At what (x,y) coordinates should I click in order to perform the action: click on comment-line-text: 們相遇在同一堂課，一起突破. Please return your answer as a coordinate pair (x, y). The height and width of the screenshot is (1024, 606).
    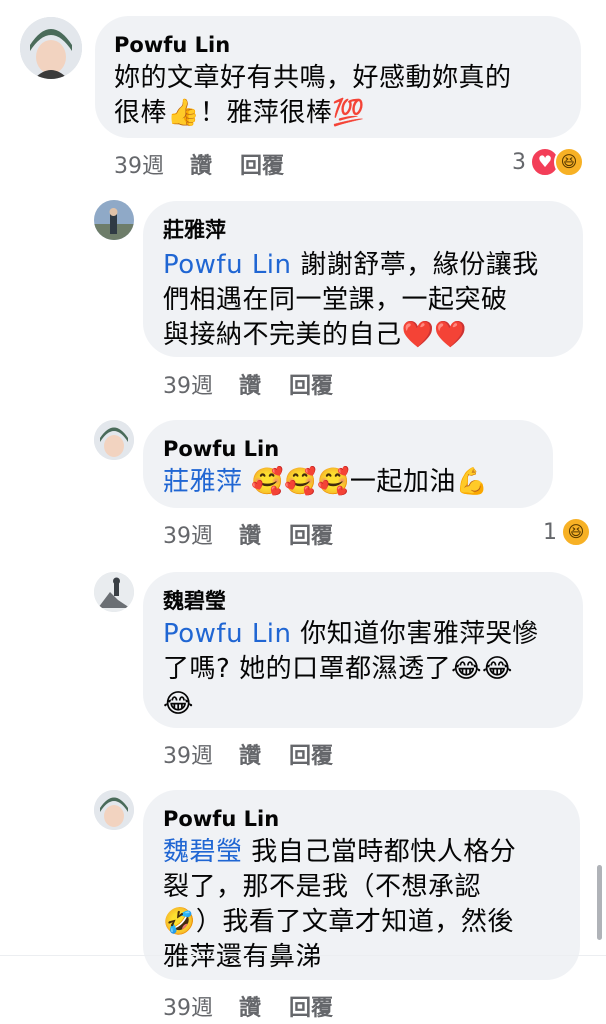
    Looking at the image, I should click on (335, 300).